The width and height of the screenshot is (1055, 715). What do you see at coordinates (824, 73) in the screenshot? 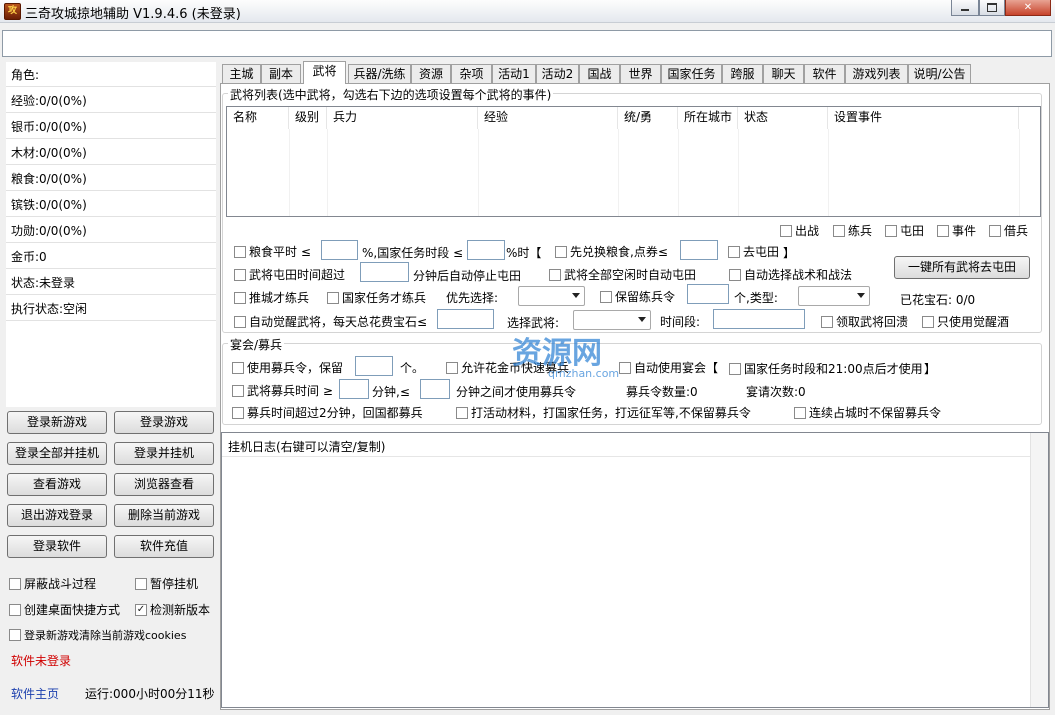
I see `tab-software: 软件` at bounding box center [824, 73].